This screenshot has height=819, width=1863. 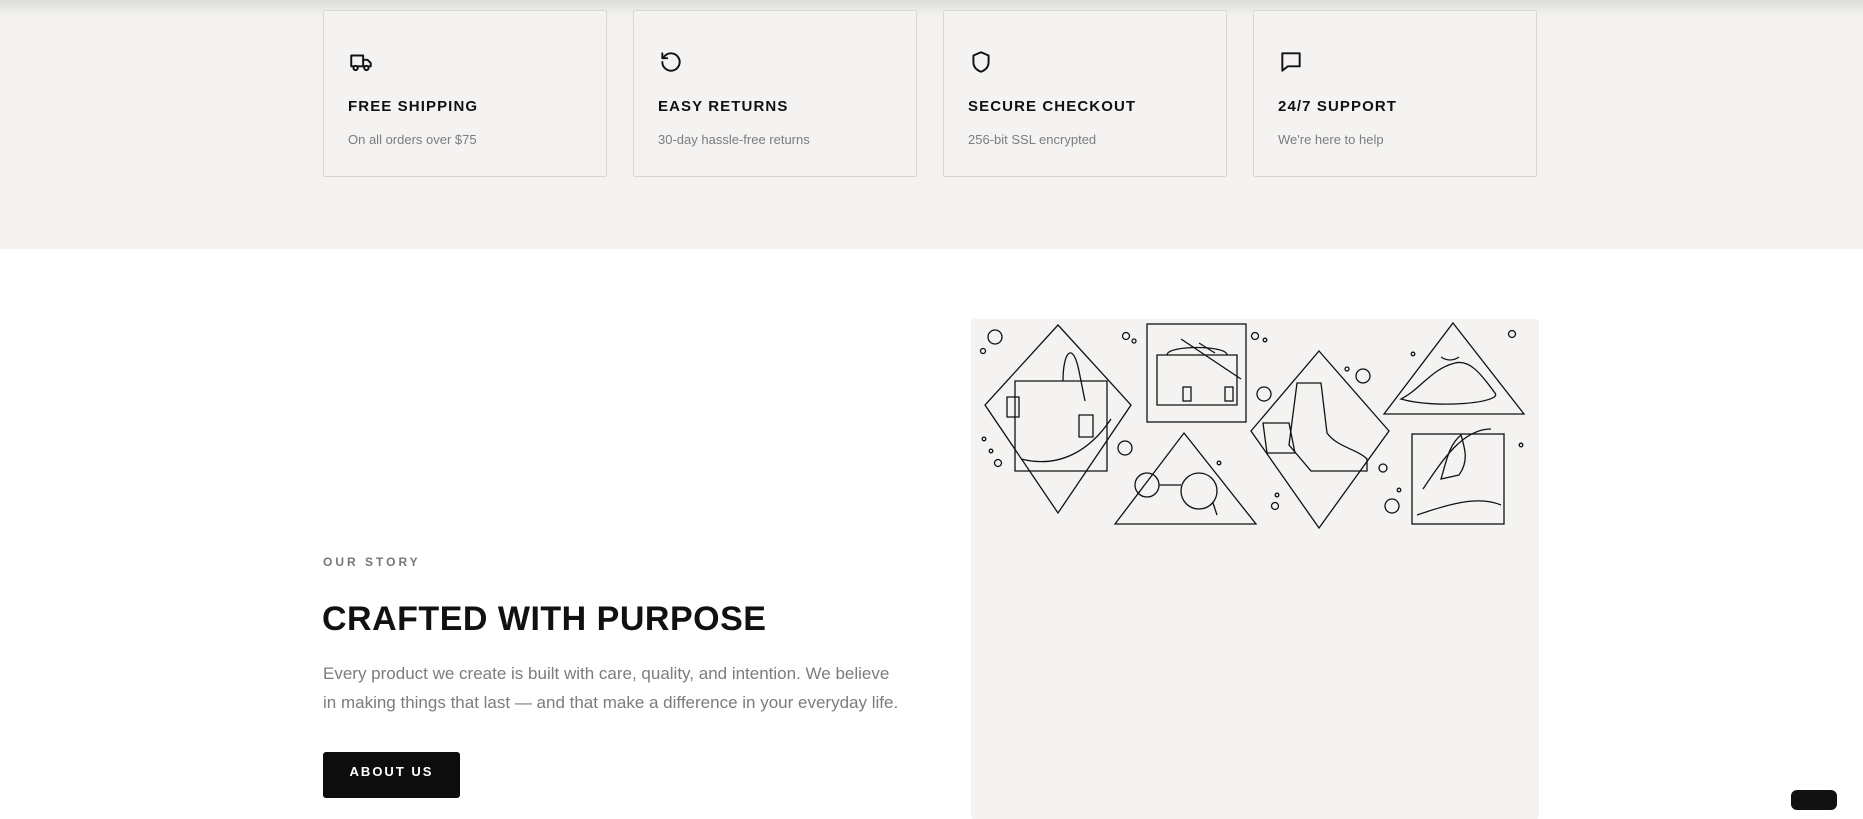 I want to click on feature-card-returns: EASY RETURNS 30-day hassle-free returns, so click(x=775, y=93).